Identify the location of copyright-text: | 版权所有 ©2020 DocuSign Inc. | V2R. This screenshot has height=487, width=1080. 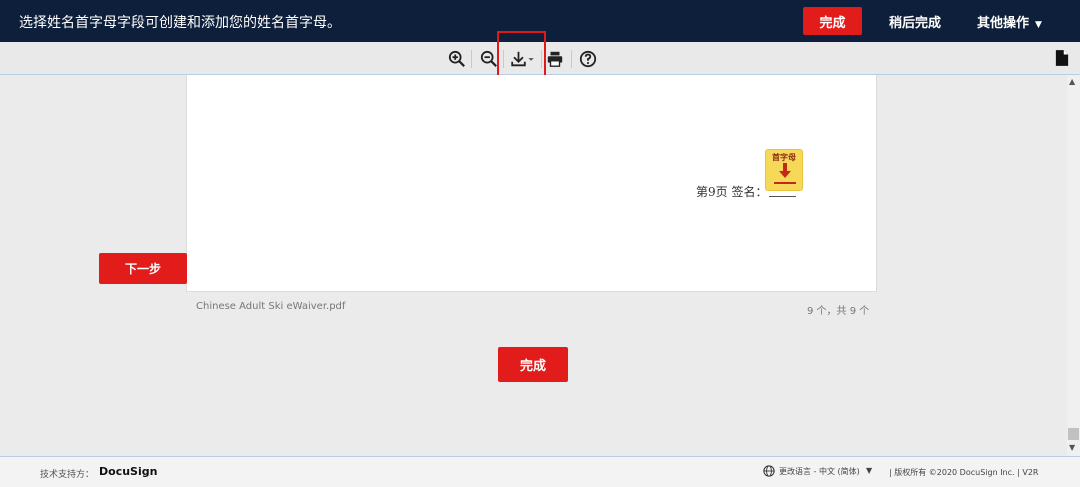
(964, 472).